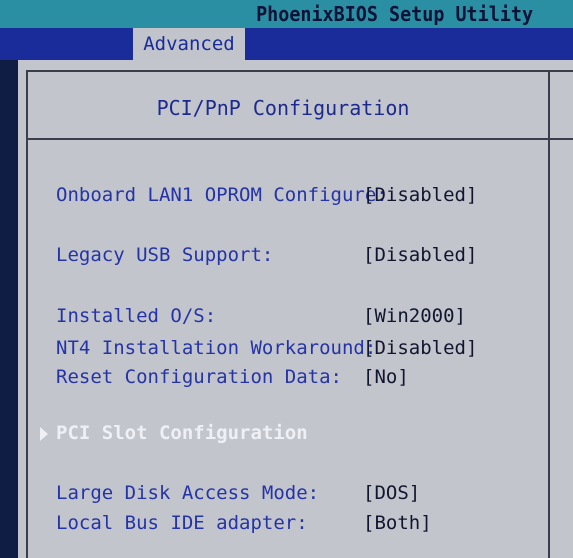 Image resolution: width=573 pixels, height=558 pixels. What do you see at coordinates (216, 348) in the screenshot?
I see `setting-label: NT4 Installation Workaround:` at bounding box center [216, 348].